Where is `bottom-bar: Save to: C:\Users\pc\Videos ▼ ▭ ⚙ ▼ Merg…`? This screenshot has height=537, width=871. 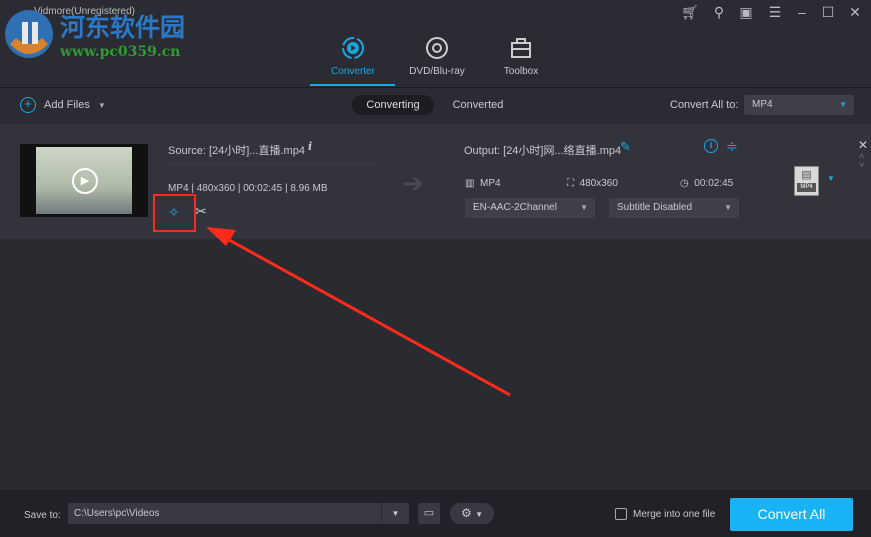 bottom-bar: Save to: C:\Users\pc\Videos ▼ ▭ ⚙ ▼ Merg… is located at coordinates (435, 513).